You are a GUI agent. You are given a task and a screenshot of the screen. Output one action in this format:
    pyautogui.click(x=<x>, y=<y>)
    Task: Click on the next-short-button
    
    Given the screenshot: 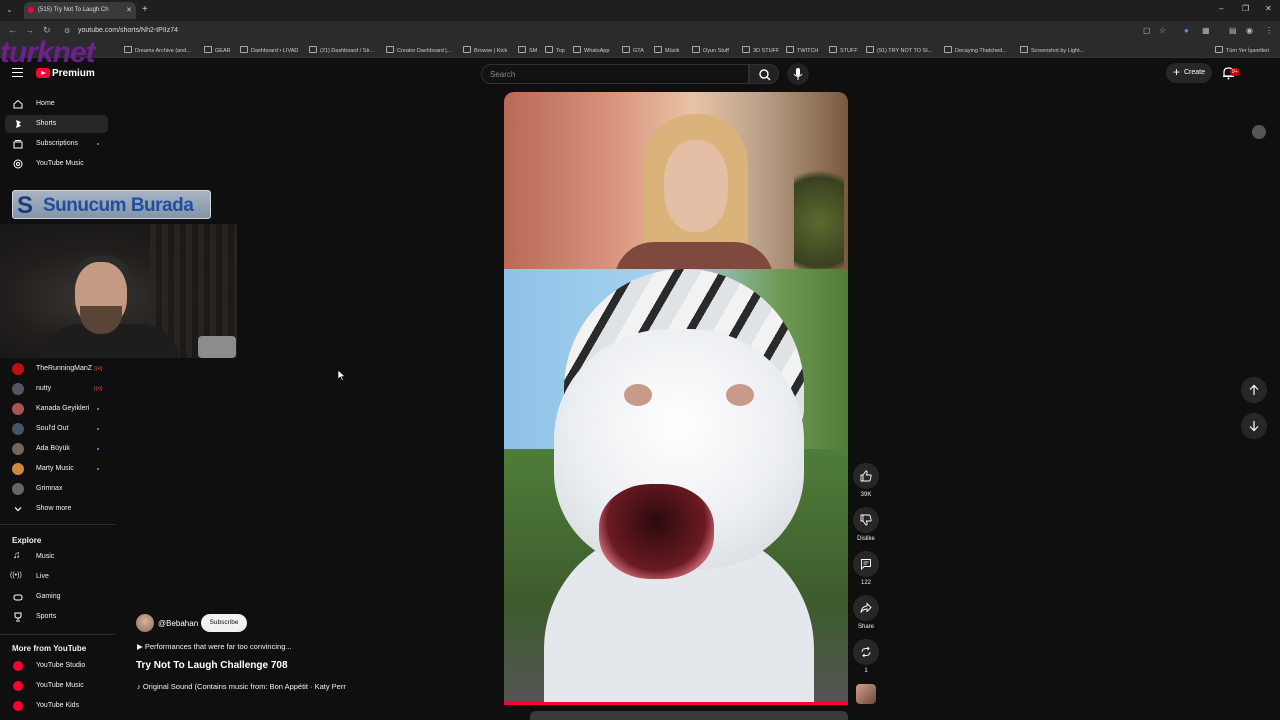 What is the action you would take?
    pyautogui.click(x=1254, y=426)
    